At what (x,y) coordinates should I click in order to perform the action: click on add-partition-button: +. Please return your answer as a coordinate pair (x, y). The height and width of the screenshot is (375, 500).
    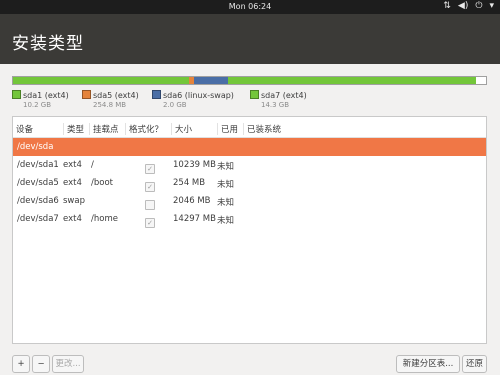
    Looking at the image, I should click on (21, 364).